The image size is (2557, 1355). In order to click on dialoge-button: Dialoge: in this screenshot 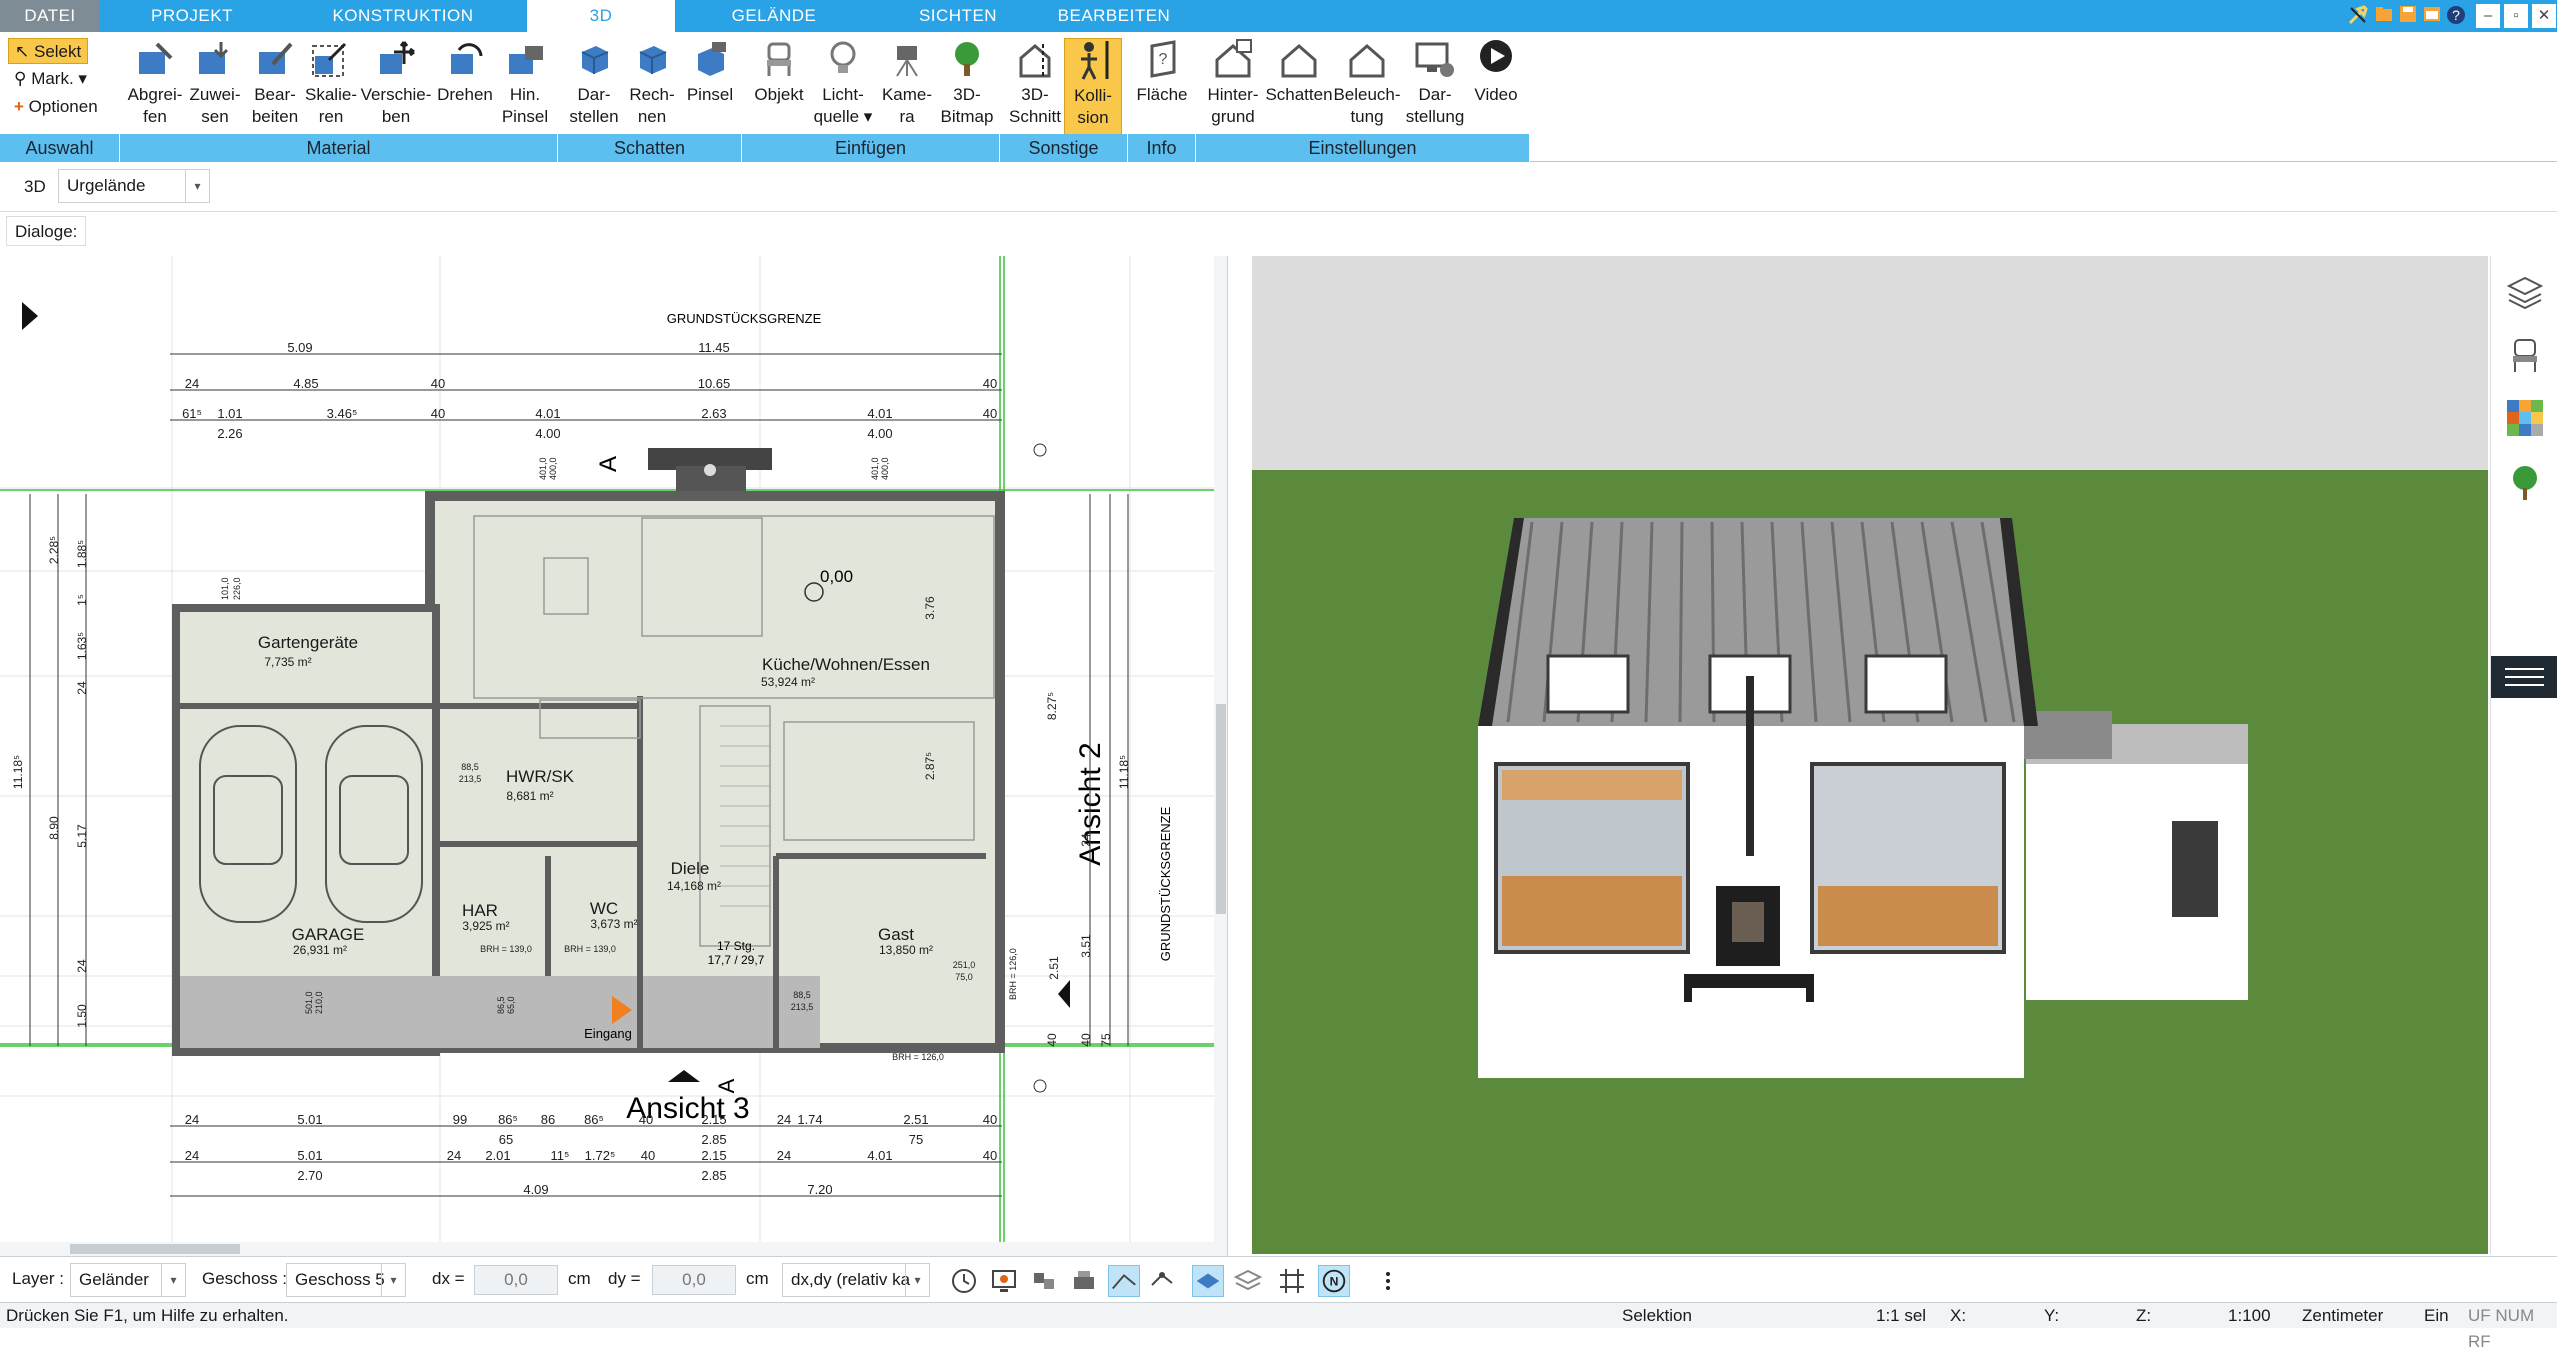, I will do `click(46, 231)`.